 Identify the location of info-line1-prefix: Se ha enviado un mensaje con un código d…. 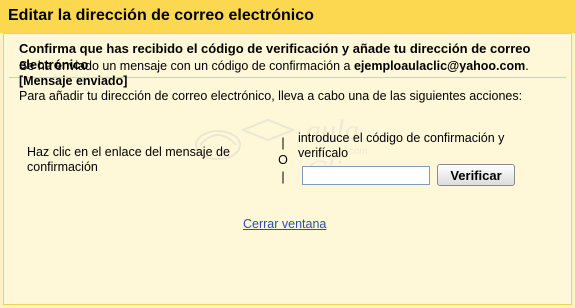
(186, 66).